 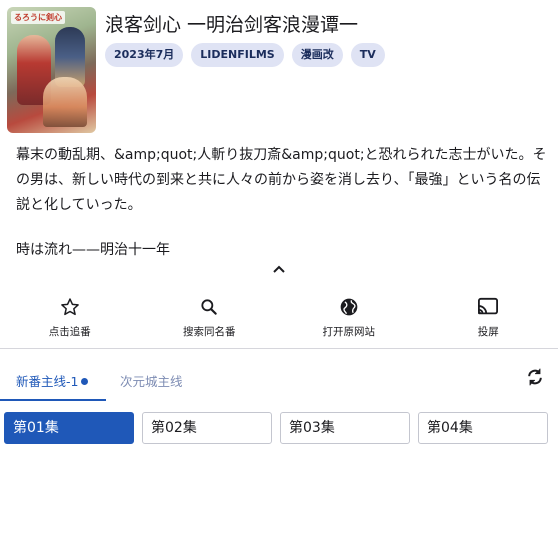 What do you see at coordinates (47, 381) in the screenshot?
I see `tab-source-1-label: 新番主线-1` at bounding box center [47, 381].